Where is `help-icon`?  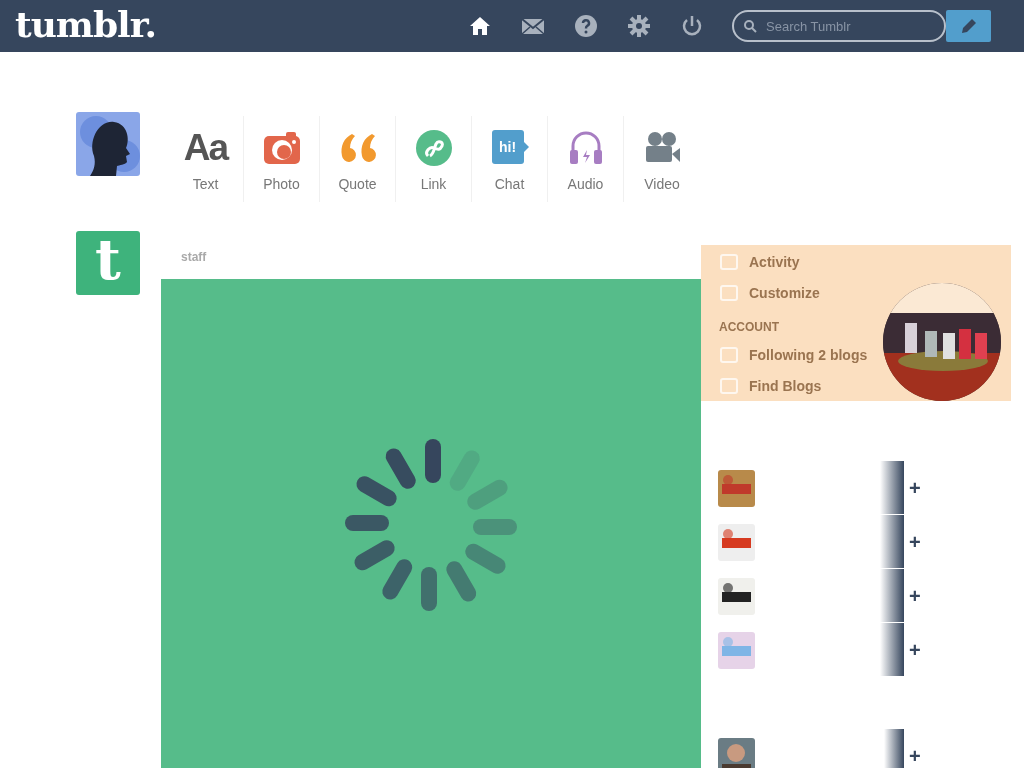 help-icon is located at coordinates (586, 26).